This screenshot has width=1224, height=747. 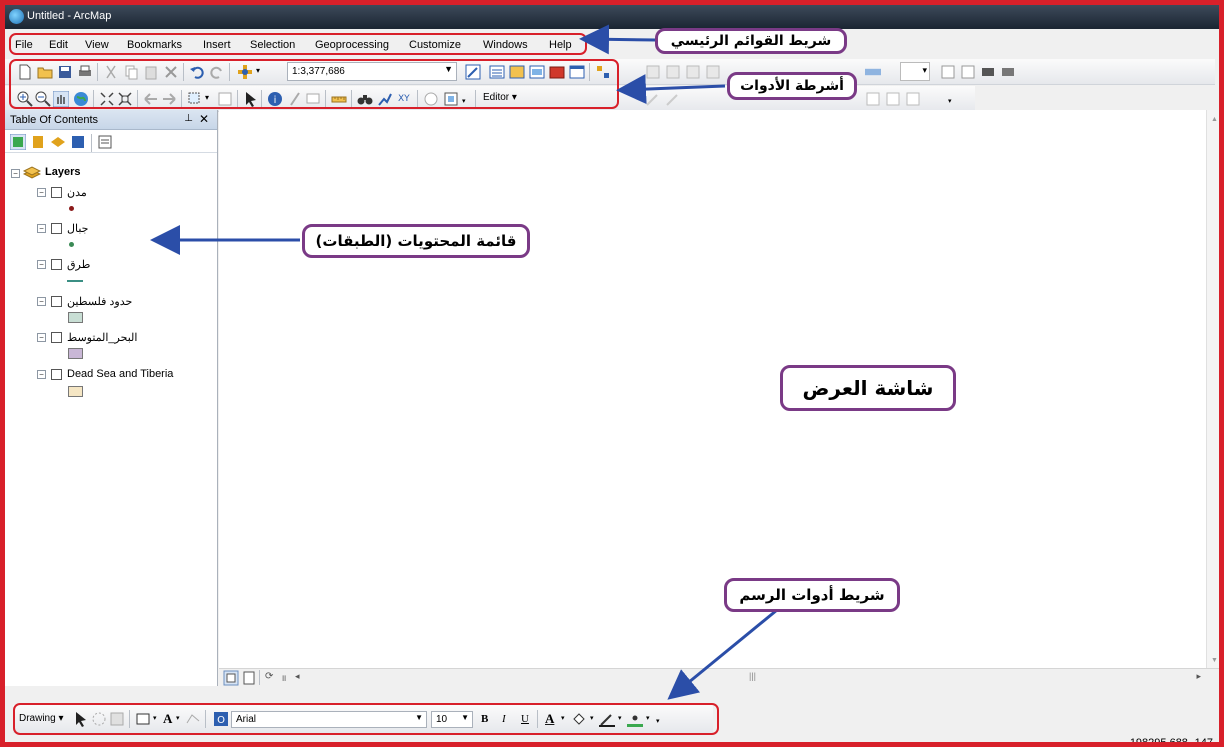 I want to click on pause-drawing-icon: ॥, so click(x=283, y=677).